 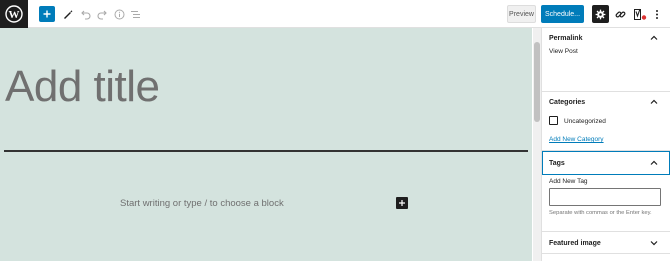 What do you see at coordinates (557, 163) in the screenshot?
I see `tags-panel-title: Tags` at bounding box center [557, 163].